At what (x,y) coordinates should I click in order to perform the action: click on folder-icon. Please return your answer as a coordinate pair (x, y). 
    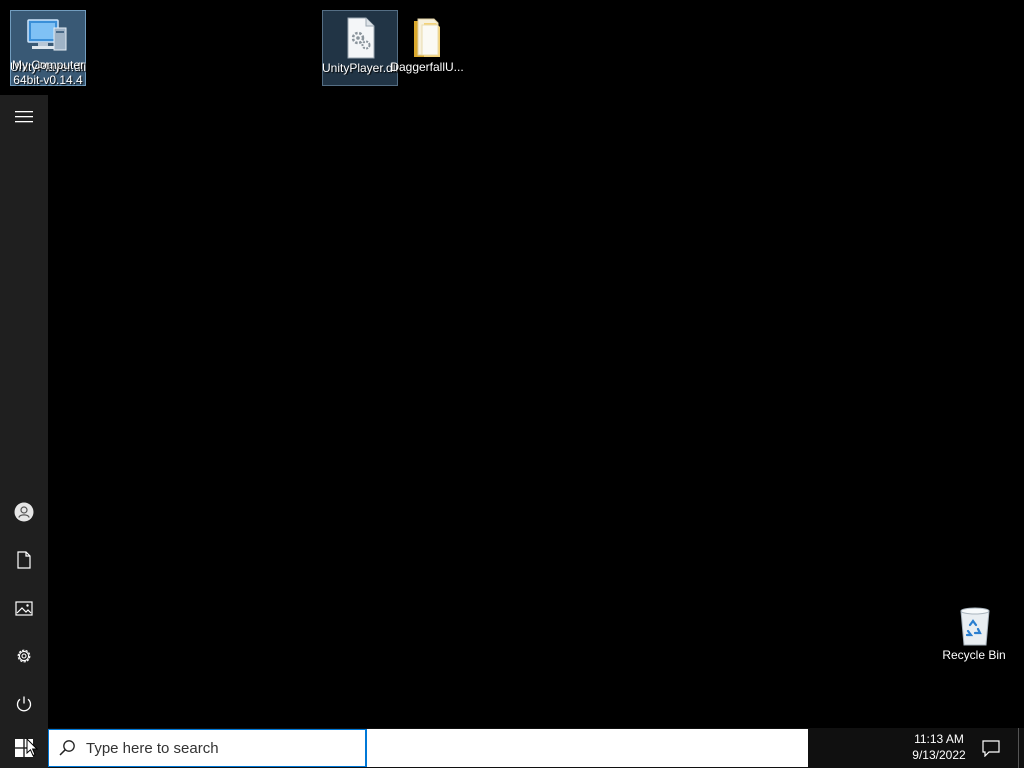
    Looking at the image, I should click on (427, 37).